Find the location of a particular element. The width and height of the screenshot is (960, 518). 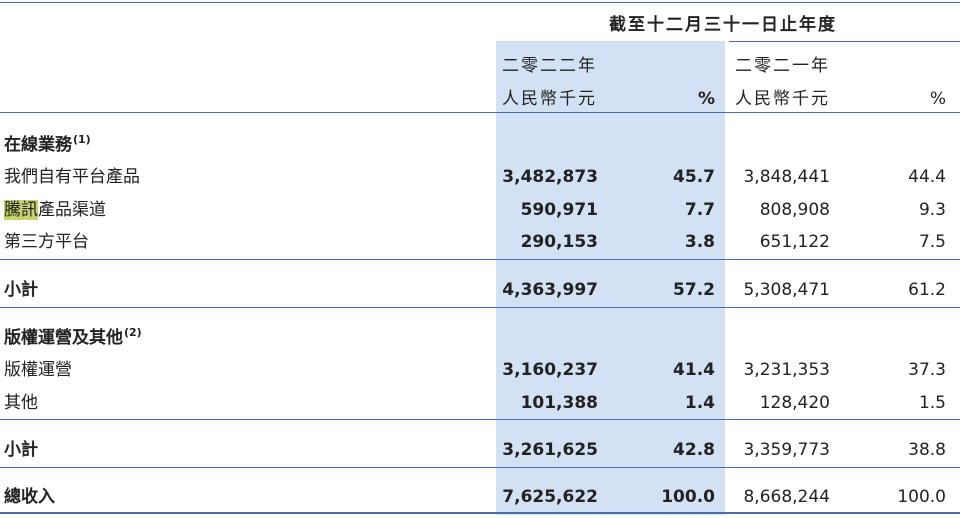

pct-2022: 57.2 is located at coordinates (694, 290).